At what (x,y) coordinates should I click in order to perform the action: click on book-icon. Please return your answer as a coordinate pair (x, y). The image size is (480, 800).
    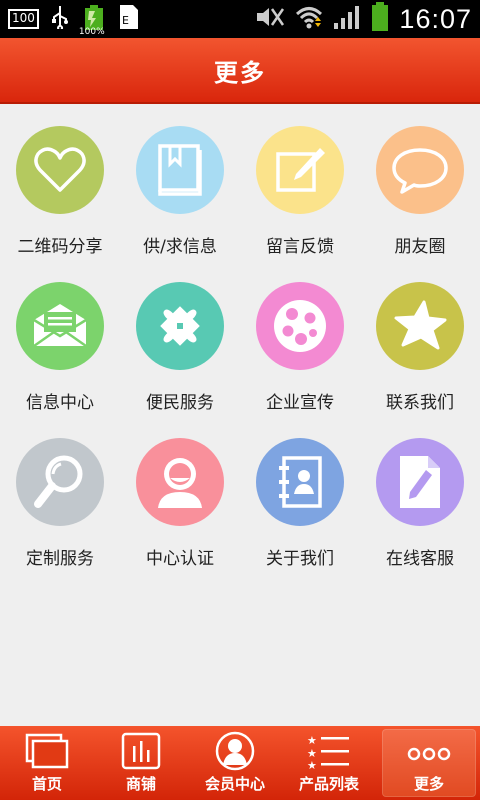
    Looking at the image, I should click on (180, 170).